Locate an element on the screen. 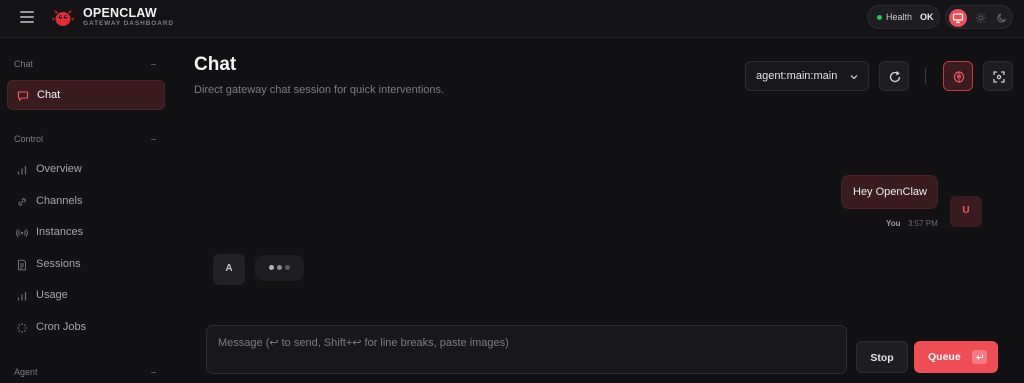 This screenshot has height=383, width=1024. menu-icon is located at coordinates (27, 17).